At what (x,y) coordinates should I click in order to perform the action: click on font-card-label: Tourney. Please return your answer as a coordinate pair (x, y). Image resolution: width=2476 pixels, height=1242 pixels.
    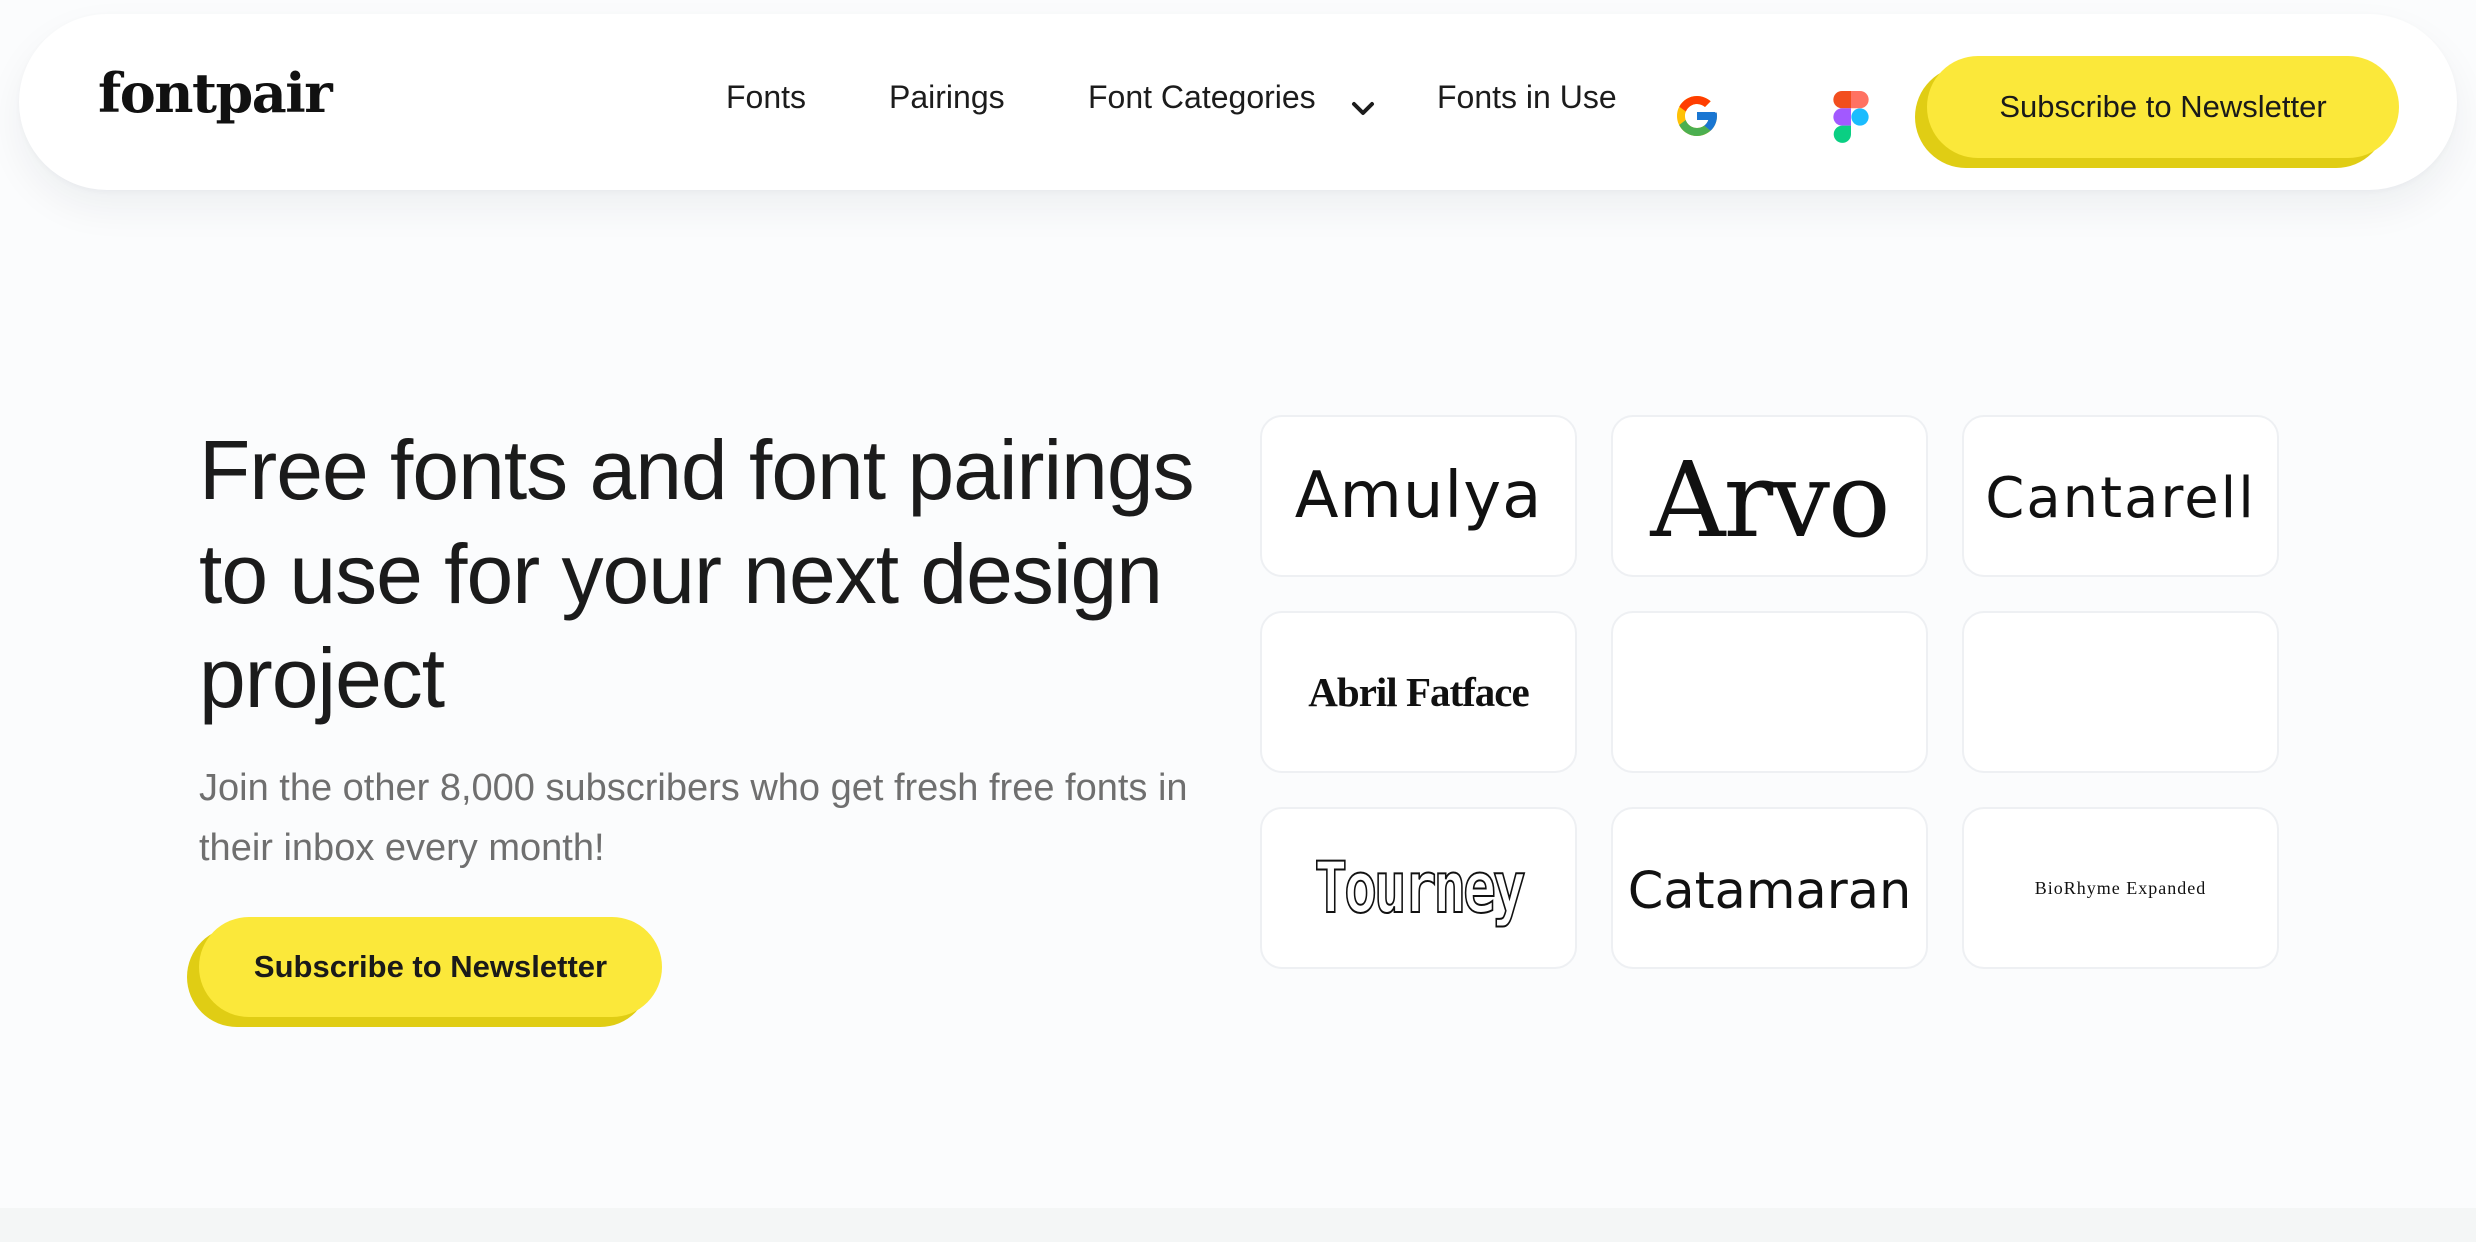
    Looking at the image, I should click on (1420, 888).